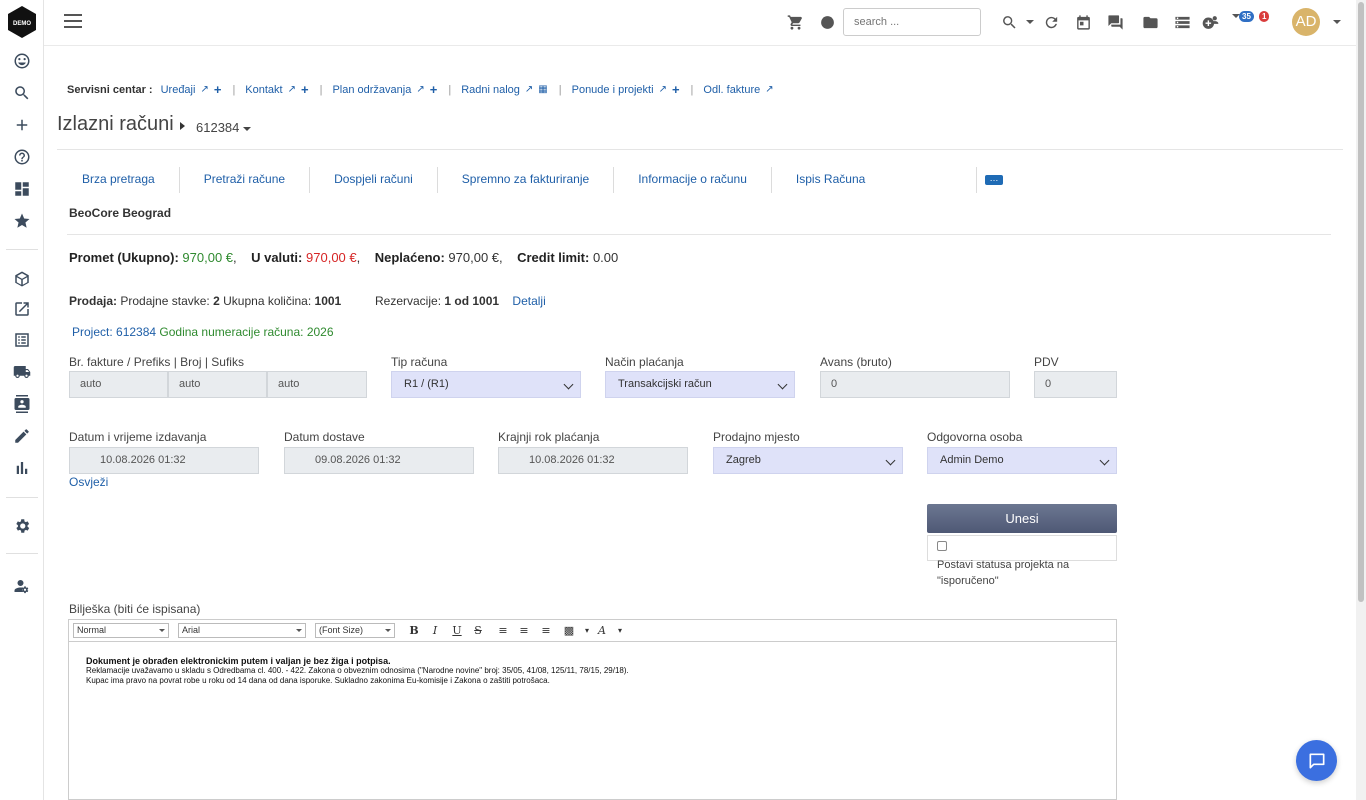 Image resolution: width=1366 pixels, height=800 pixels. What do you see at coordinates (731, 90) in the screenshot?
I see `link-deferred-invoices: Odl. fakture` at bounding box center [731, 90].